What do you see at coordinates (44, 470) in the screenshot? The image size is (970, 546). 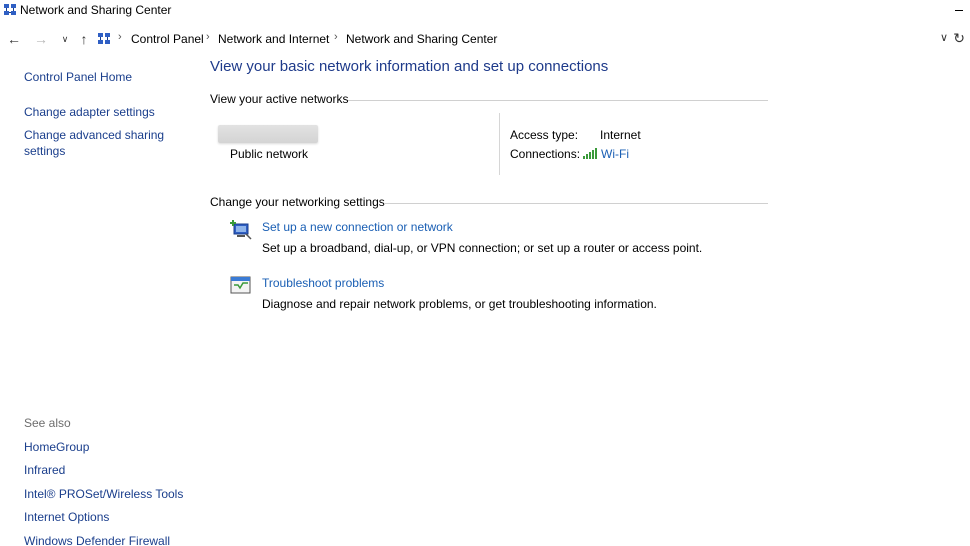 I see `infrared-link: Infrared` at bounding box center [44, 470].